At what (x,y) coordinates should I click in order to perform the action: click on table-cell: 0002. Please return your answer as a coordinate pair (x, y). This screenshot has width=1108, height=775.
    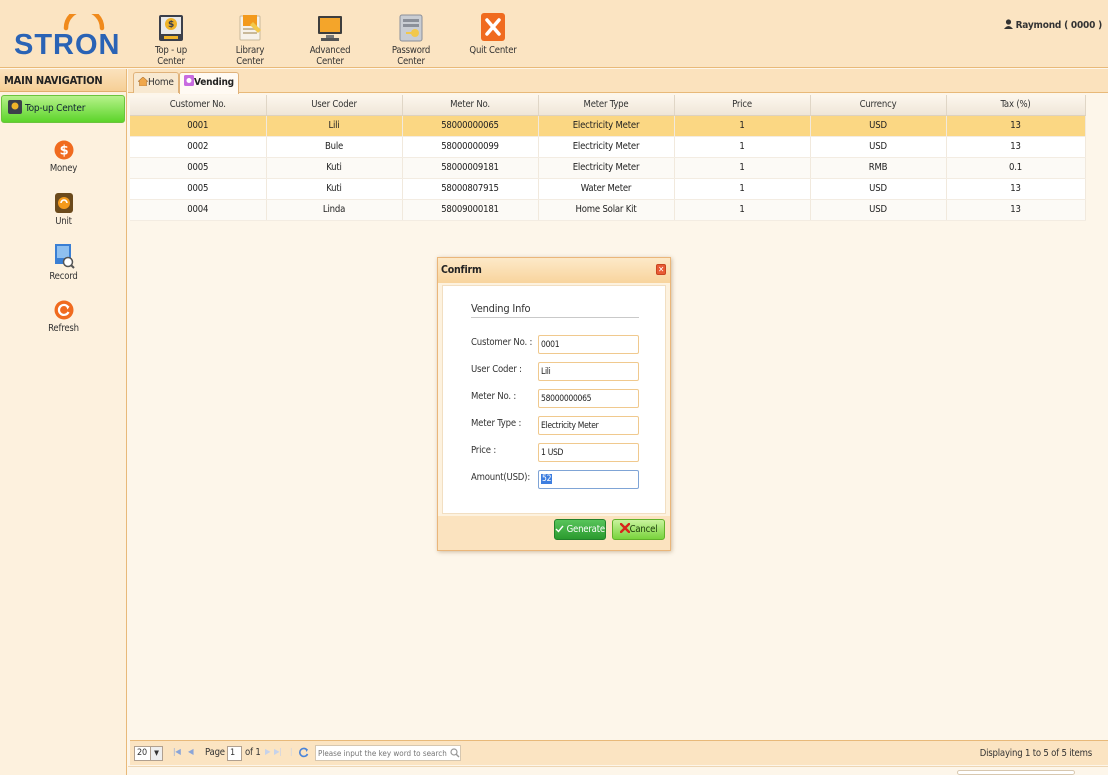
    Looking at the image, I should click on (198, 147).